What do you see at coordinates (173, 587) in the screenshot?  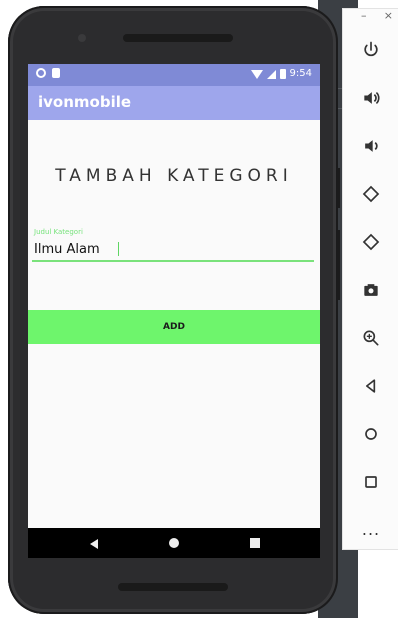 I see `bottom-speaker` at bounding box center [173, 587].